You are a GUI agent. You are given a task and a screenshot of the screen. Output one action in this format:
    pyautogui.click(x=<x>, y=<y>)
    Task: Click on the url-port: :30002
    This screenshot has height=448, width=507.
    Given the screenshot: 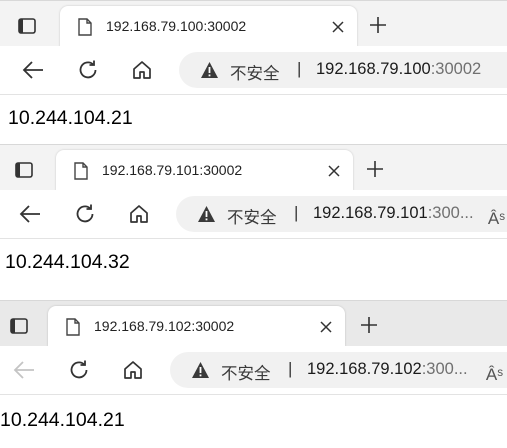 What is the action you would take?
    pyautogui.click(x=456, y=69)
    